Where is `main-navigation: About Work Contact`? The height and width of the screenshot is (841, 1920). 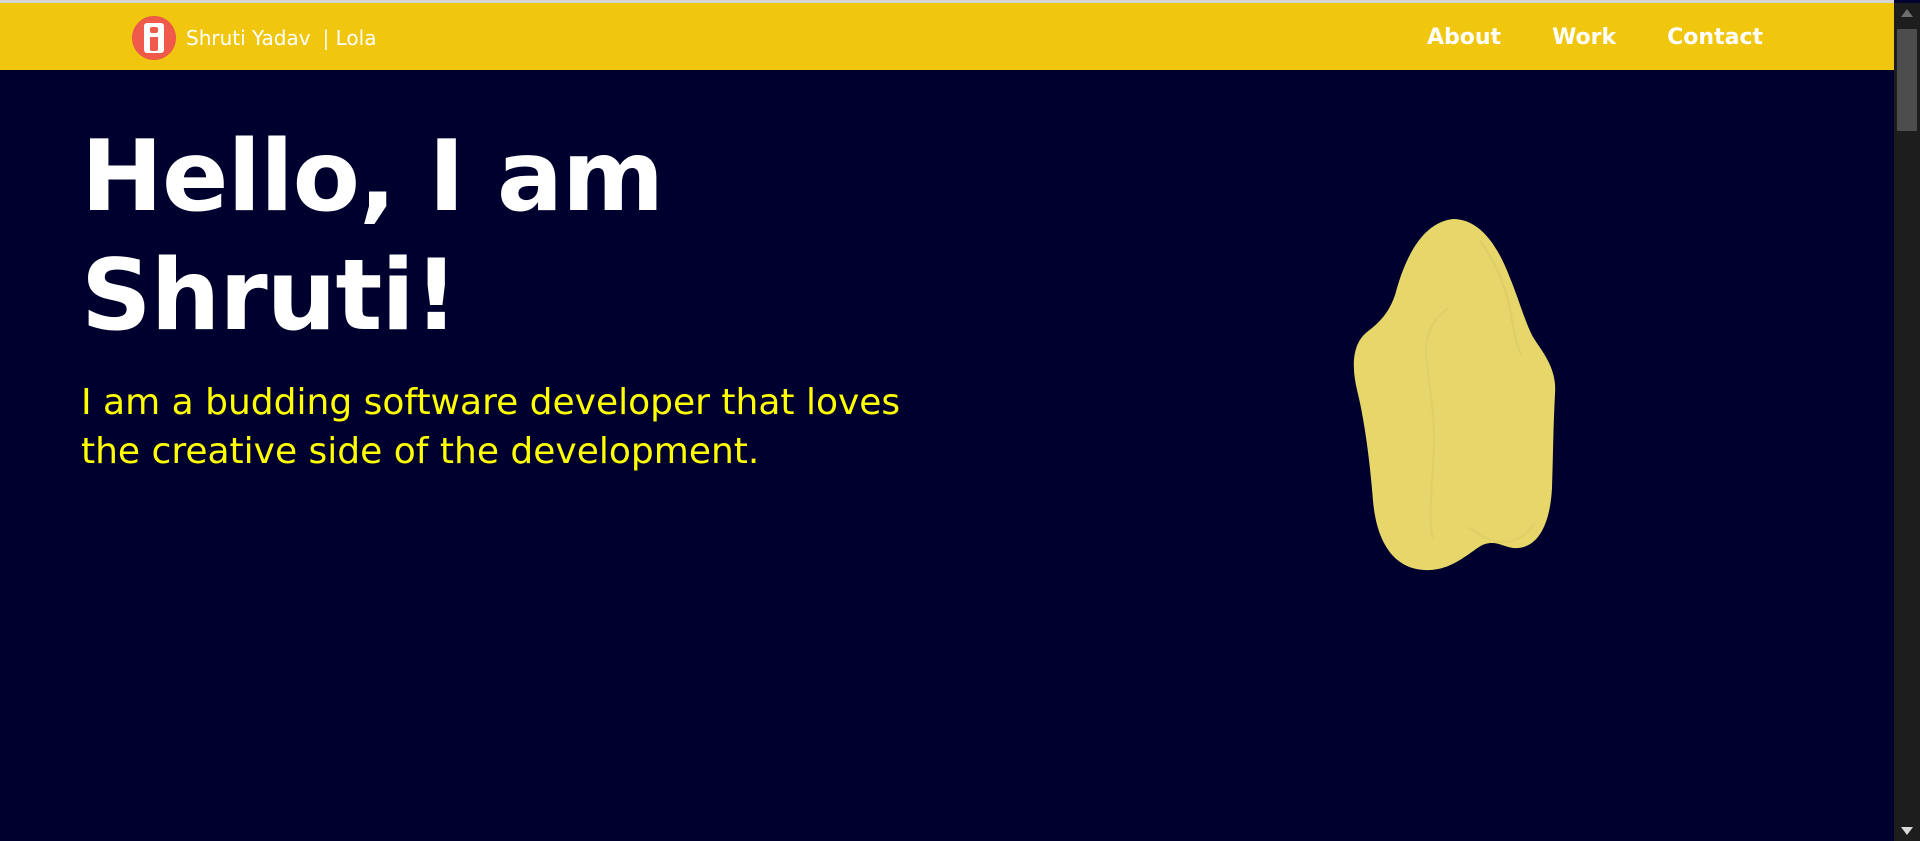 main-navigation: About Work Contact is located at coordinates (1595, 38).